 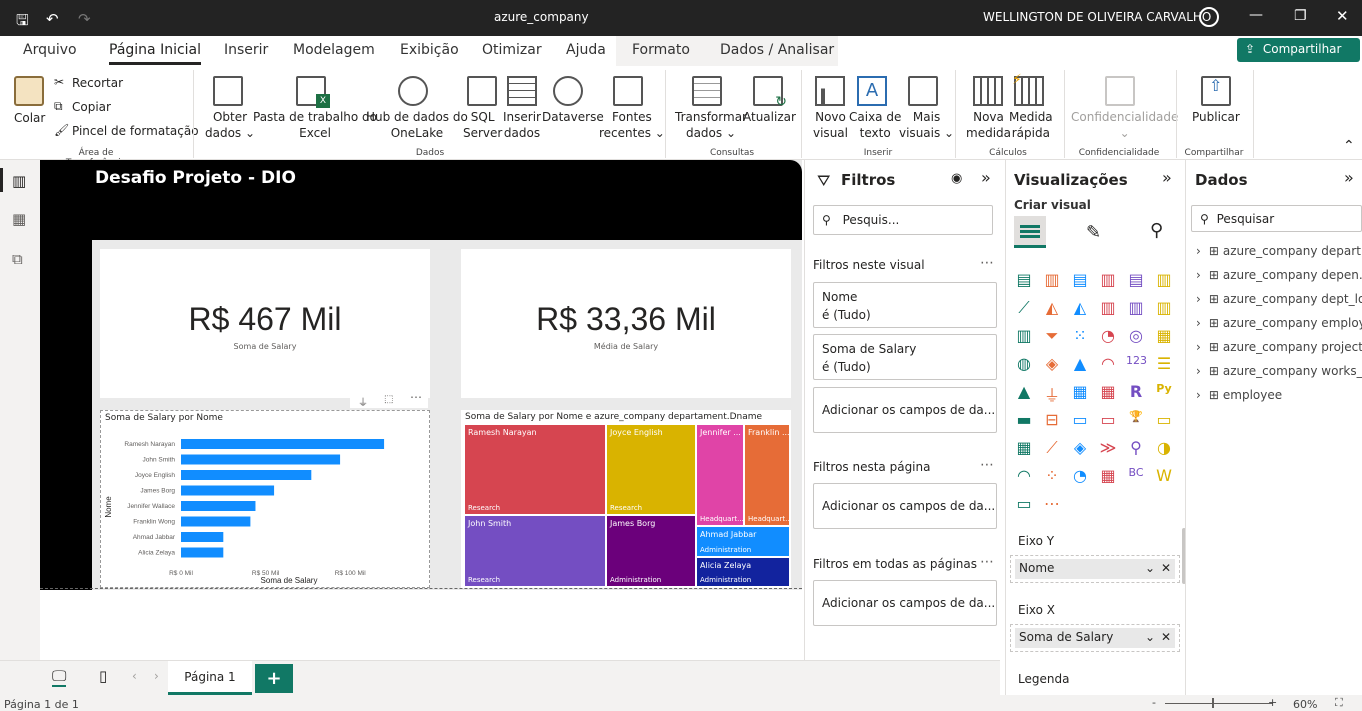 What do you see at coordinates (1164, 279) in the screenshot?
I see `100-column-chart-icon: ▥` at bounding box center [1164, 279].